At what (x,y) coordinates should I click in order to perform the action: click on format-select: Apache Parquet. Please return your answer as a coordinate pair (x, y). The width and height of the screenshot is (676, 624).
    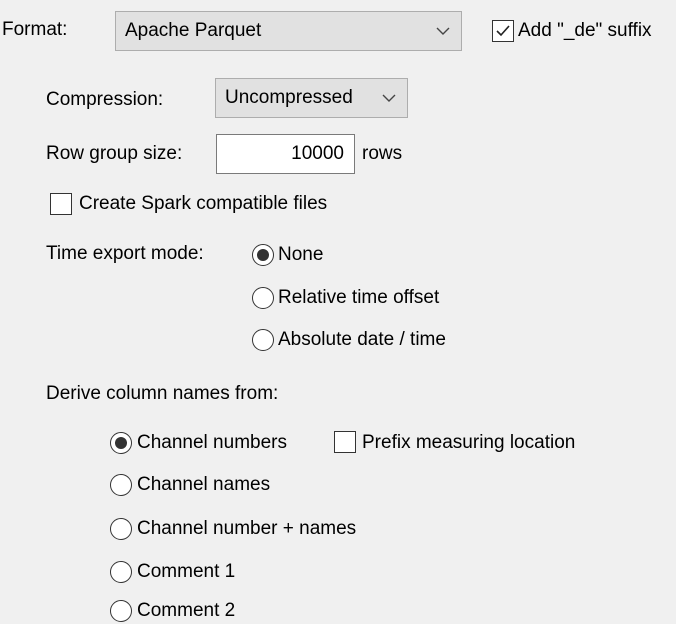
    Looking at the image, I should click on (288, 31).